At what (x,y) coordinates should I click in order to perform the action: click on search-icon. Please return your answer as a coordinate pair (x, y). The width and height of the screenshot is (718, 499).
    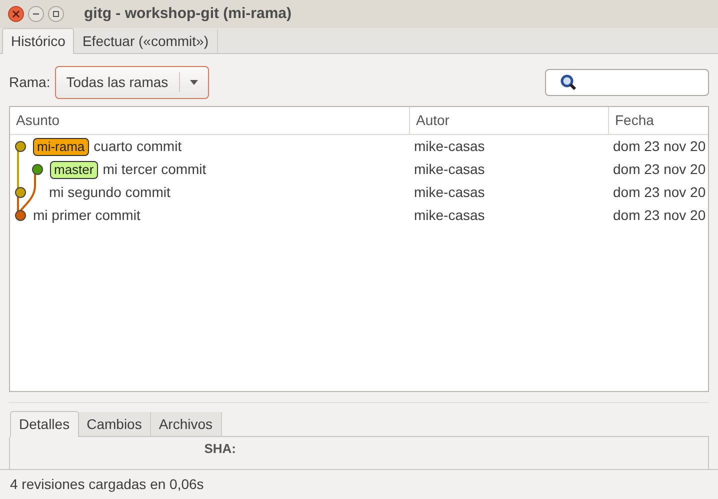
    Looking at the image, I should click on (568, 82).